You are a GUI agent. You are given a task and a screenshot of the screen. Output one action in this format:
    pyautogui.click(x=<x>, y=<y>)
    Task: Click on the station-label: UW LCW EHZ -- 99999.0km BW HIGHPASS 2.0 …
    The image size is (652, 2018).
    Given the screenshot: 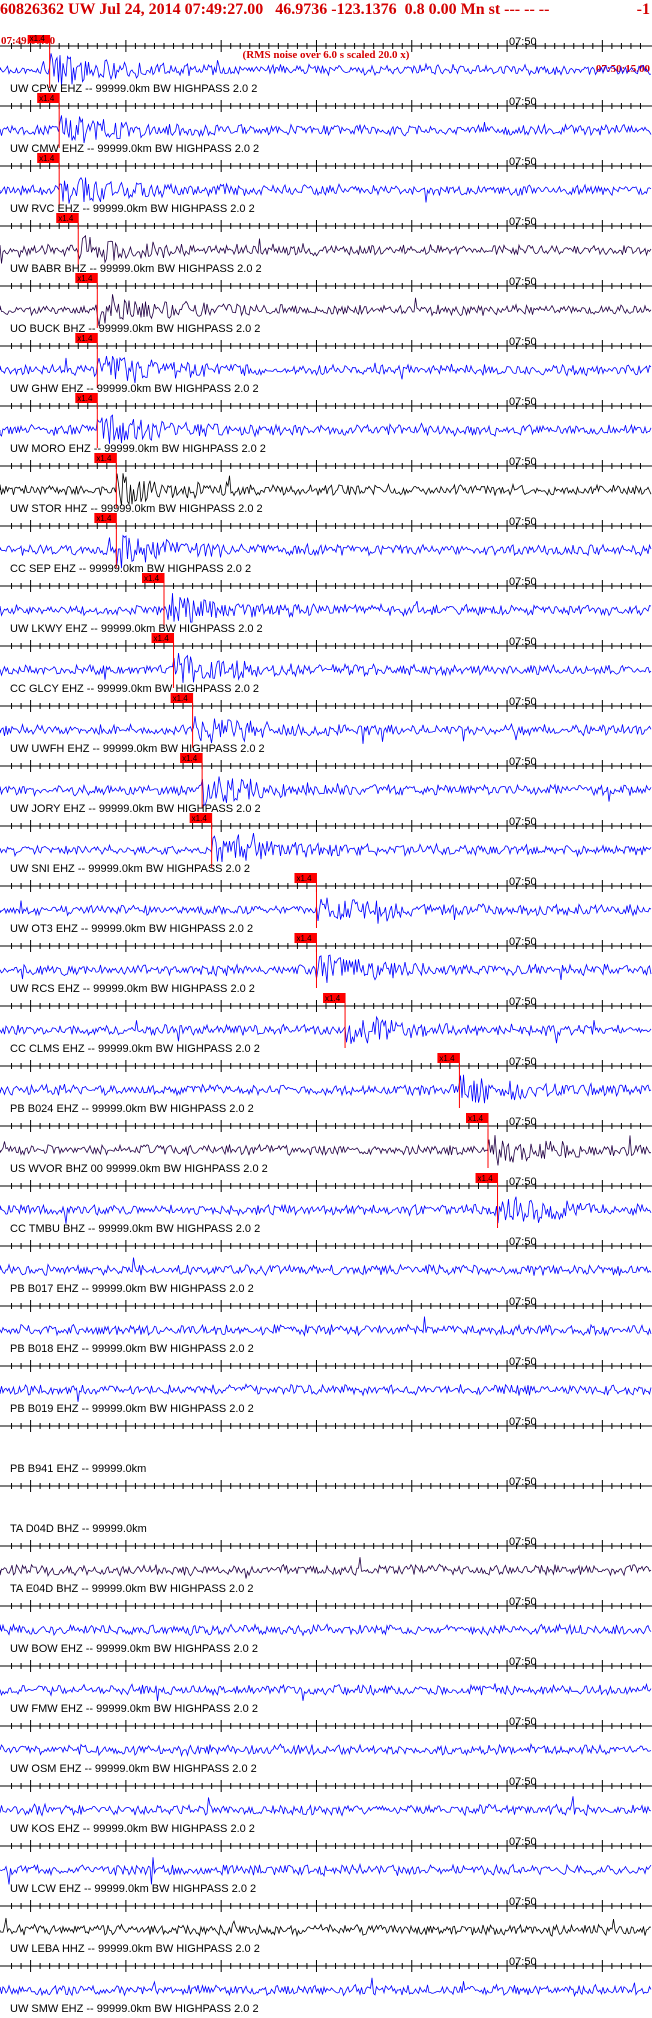 What is the action you would take?
    pyautogui.click(x=133, y=1889)
    